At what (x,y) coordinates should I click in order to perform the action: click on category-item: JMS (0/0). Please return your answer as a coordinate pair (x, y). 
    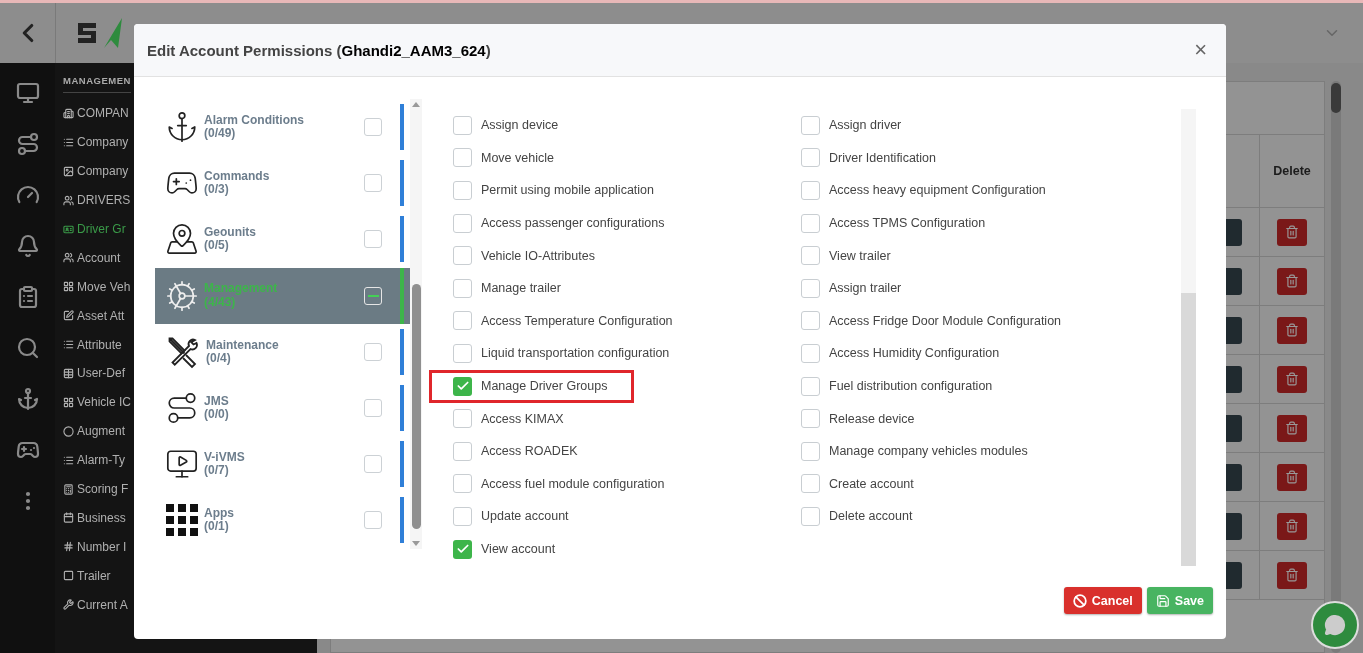
    Looking at the image, I should click on (282, 408).